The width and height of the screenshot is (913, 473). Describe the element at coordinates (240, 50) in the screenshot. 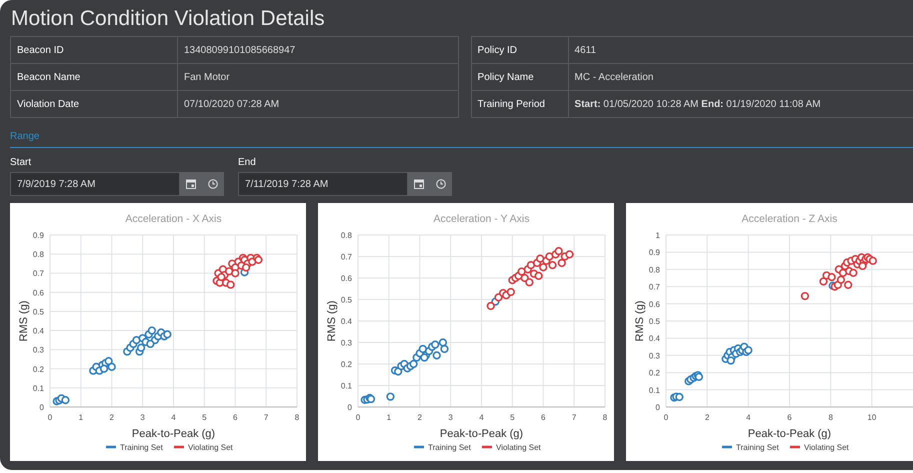

I see `field-value: 13408099101085668947` at that location.